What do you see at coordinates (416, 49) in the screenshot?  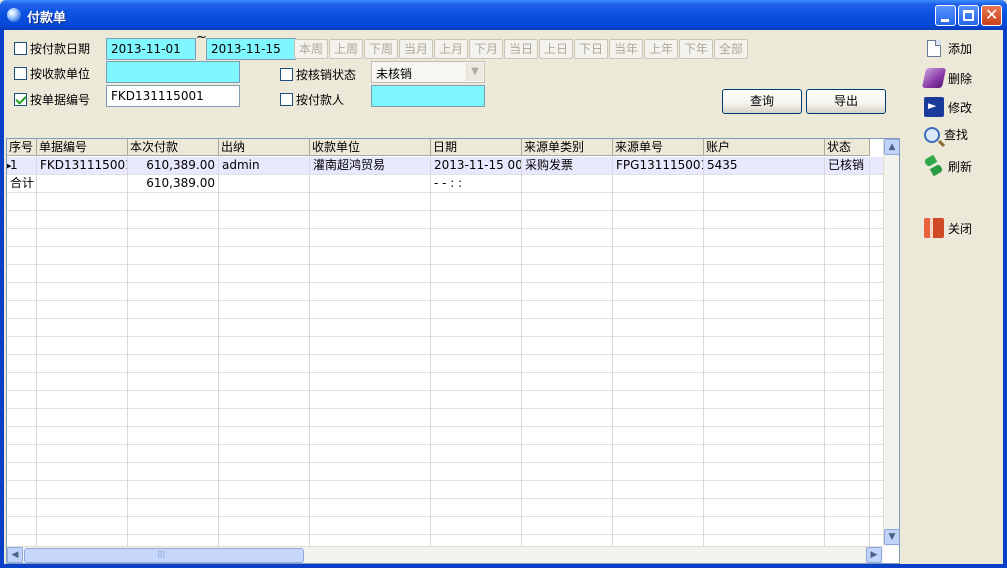 I see `quick-date-button: 当月` at bounding box center [416, 49].